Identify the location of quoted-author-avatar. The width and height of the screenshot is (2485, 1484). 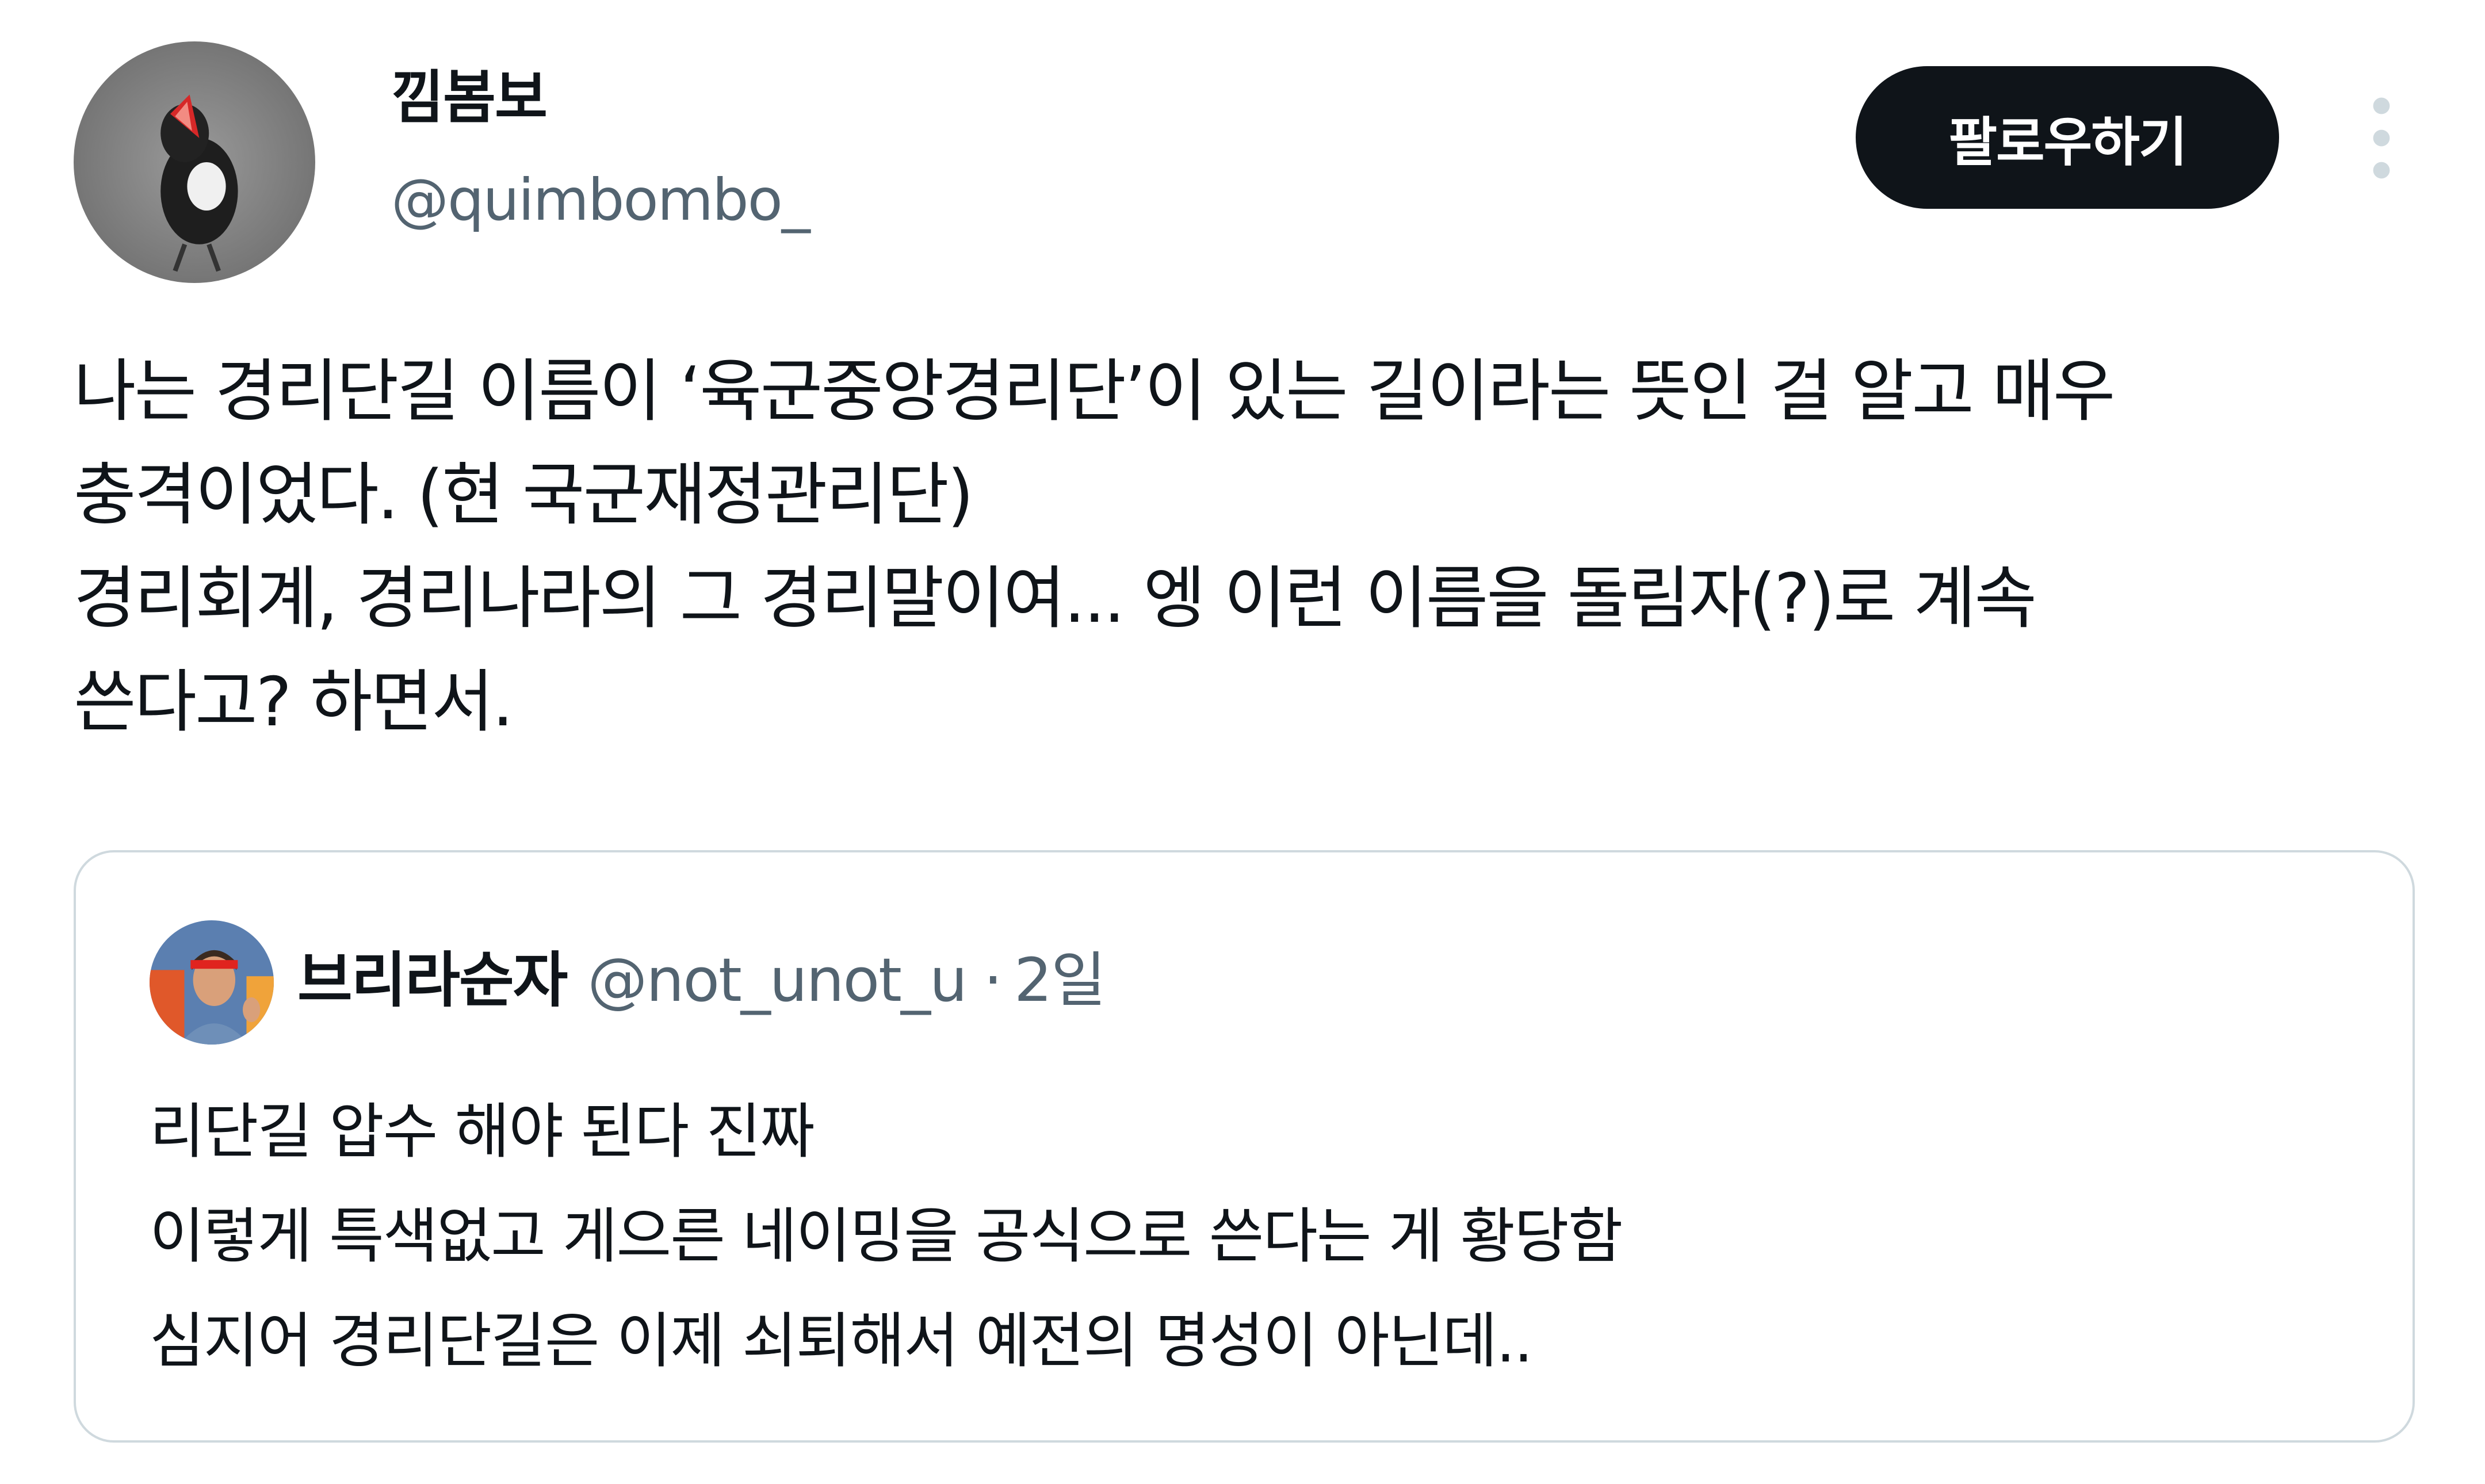
(212, 982).